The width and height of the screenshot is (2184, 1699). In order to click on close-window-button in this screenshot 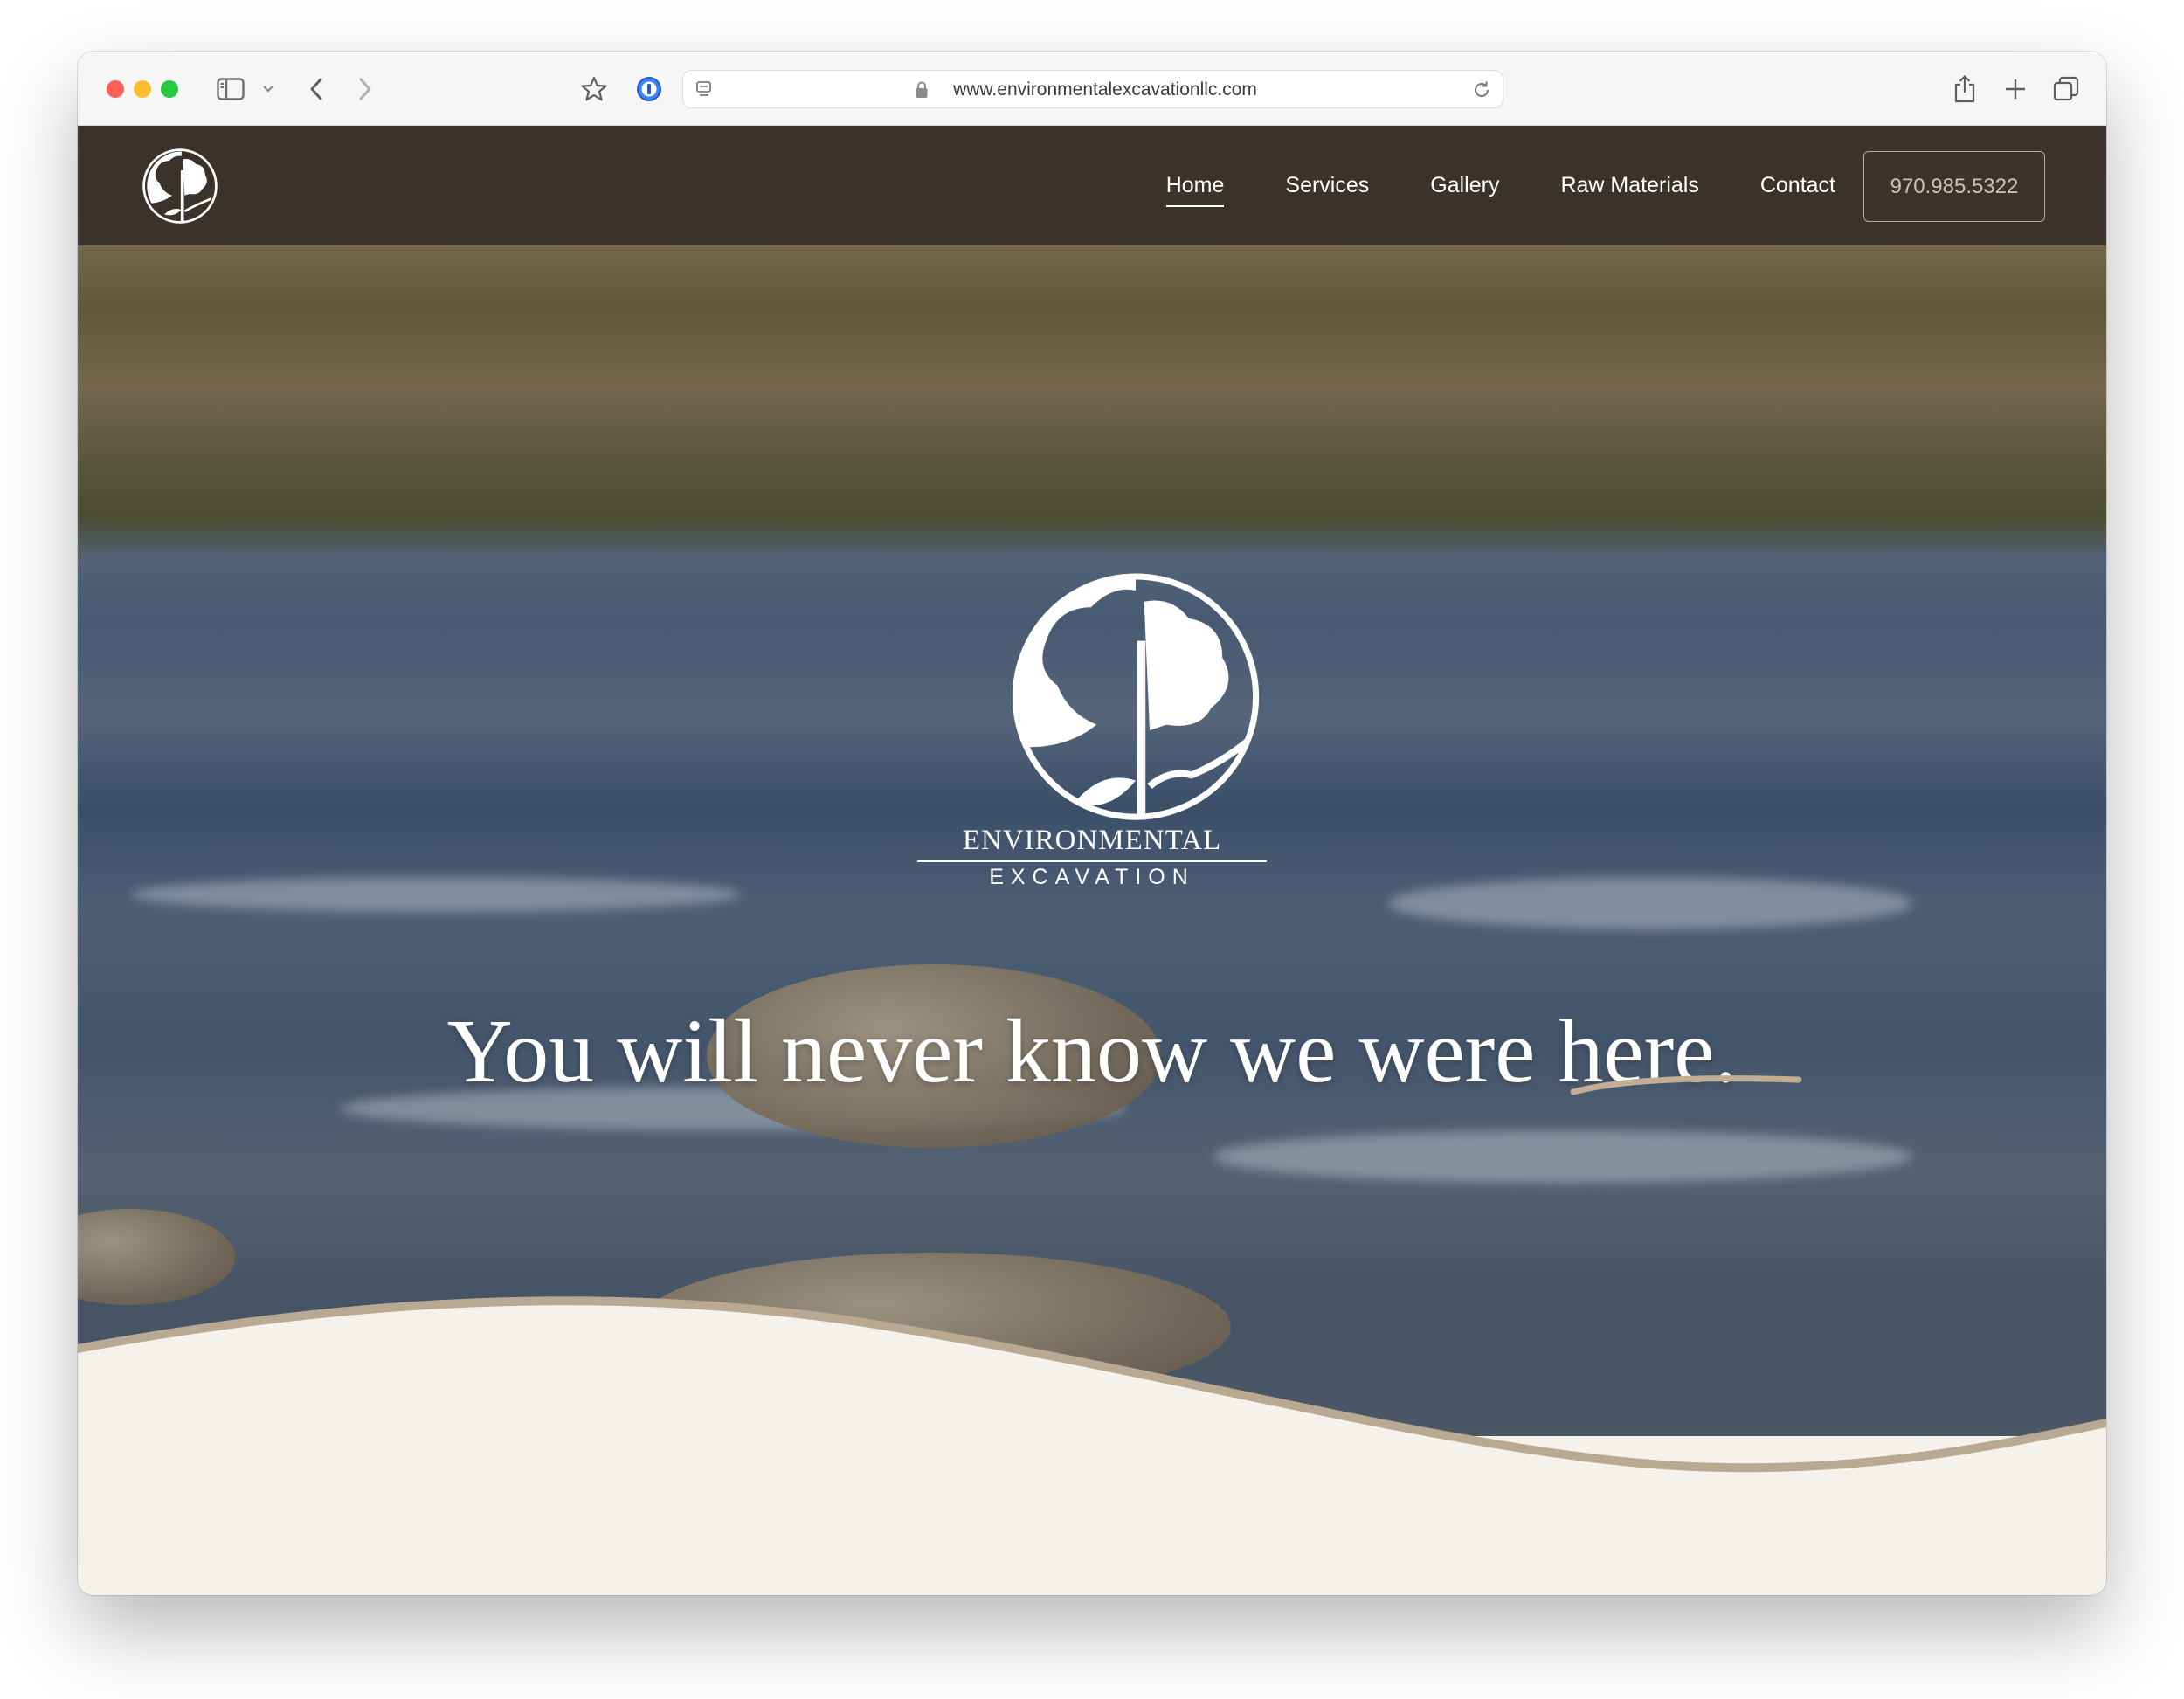, I will do `click(115, 89)`.